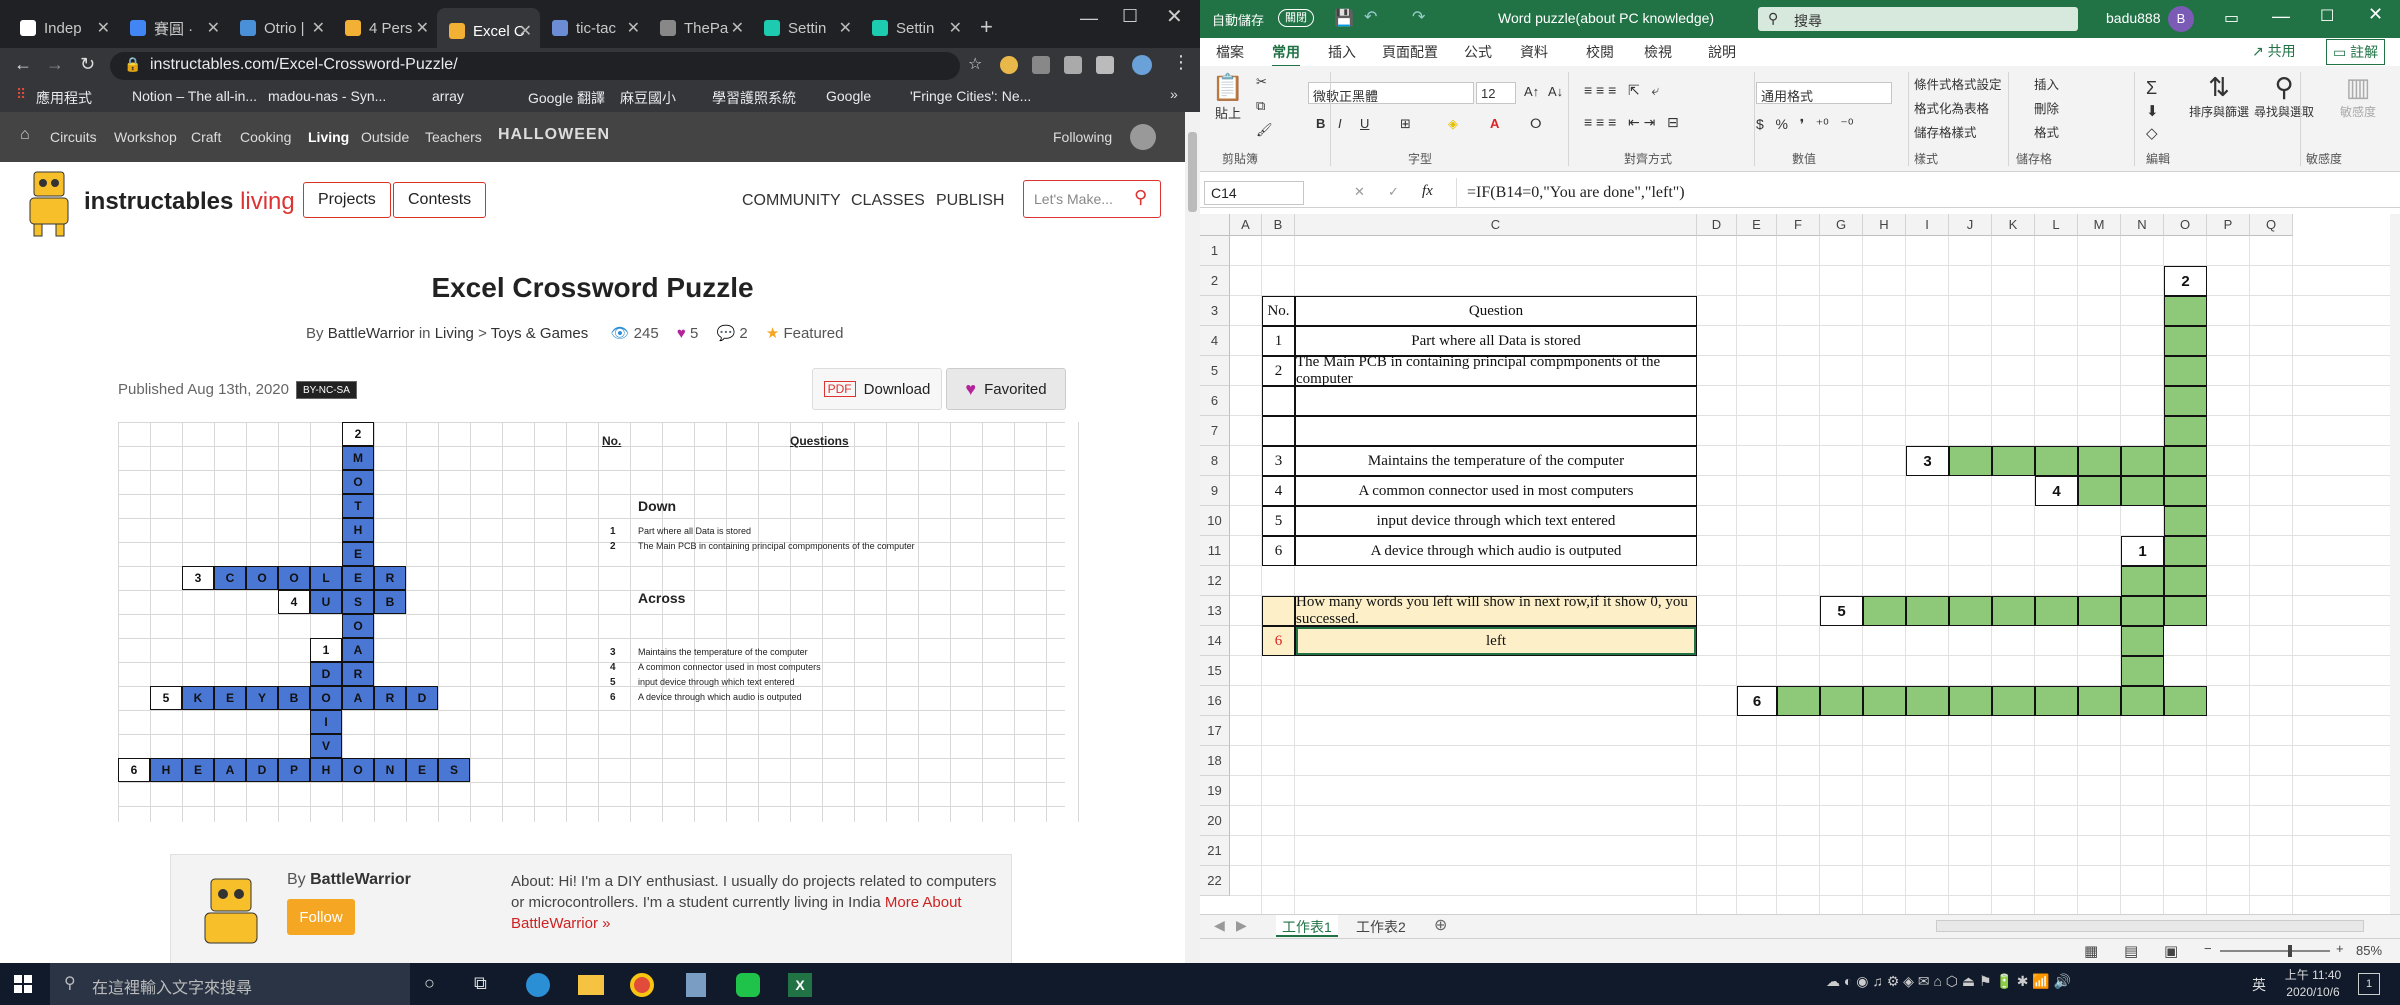 Image resolution: width=2400 pixels, height=1005 pixels. Describe the element at coordinates (385, 28) in the screenshot. I see `browser-tab: 4 Pers ✕` at that location.